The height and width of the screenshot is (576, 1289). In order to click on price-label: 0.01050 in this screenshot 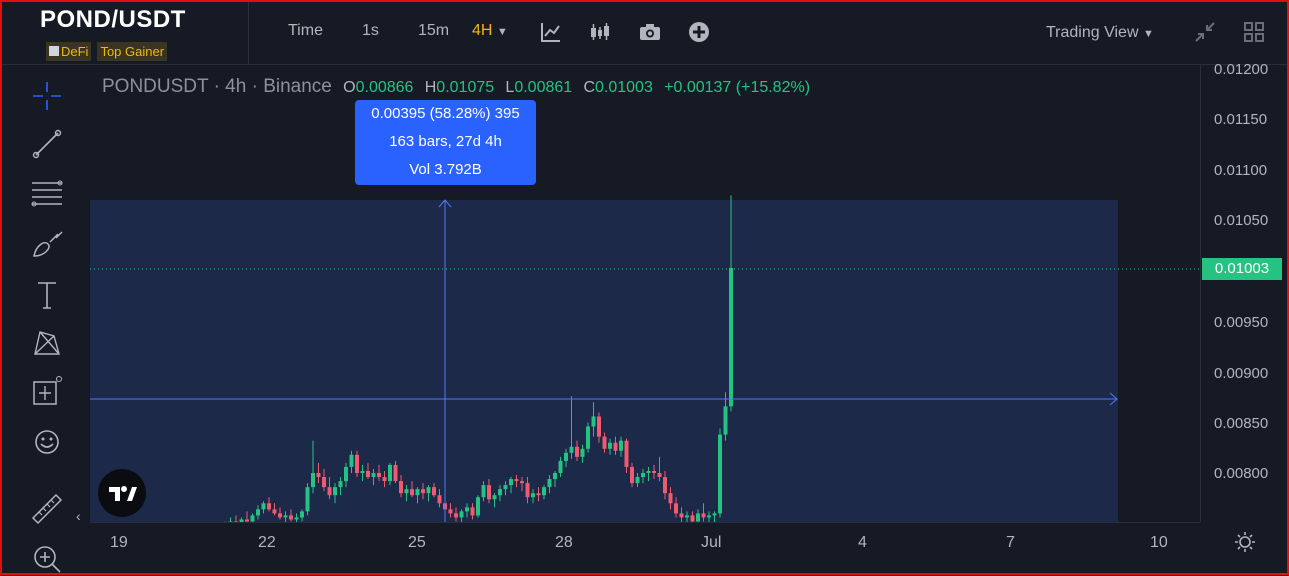, I will do `click(1241, 220)`.